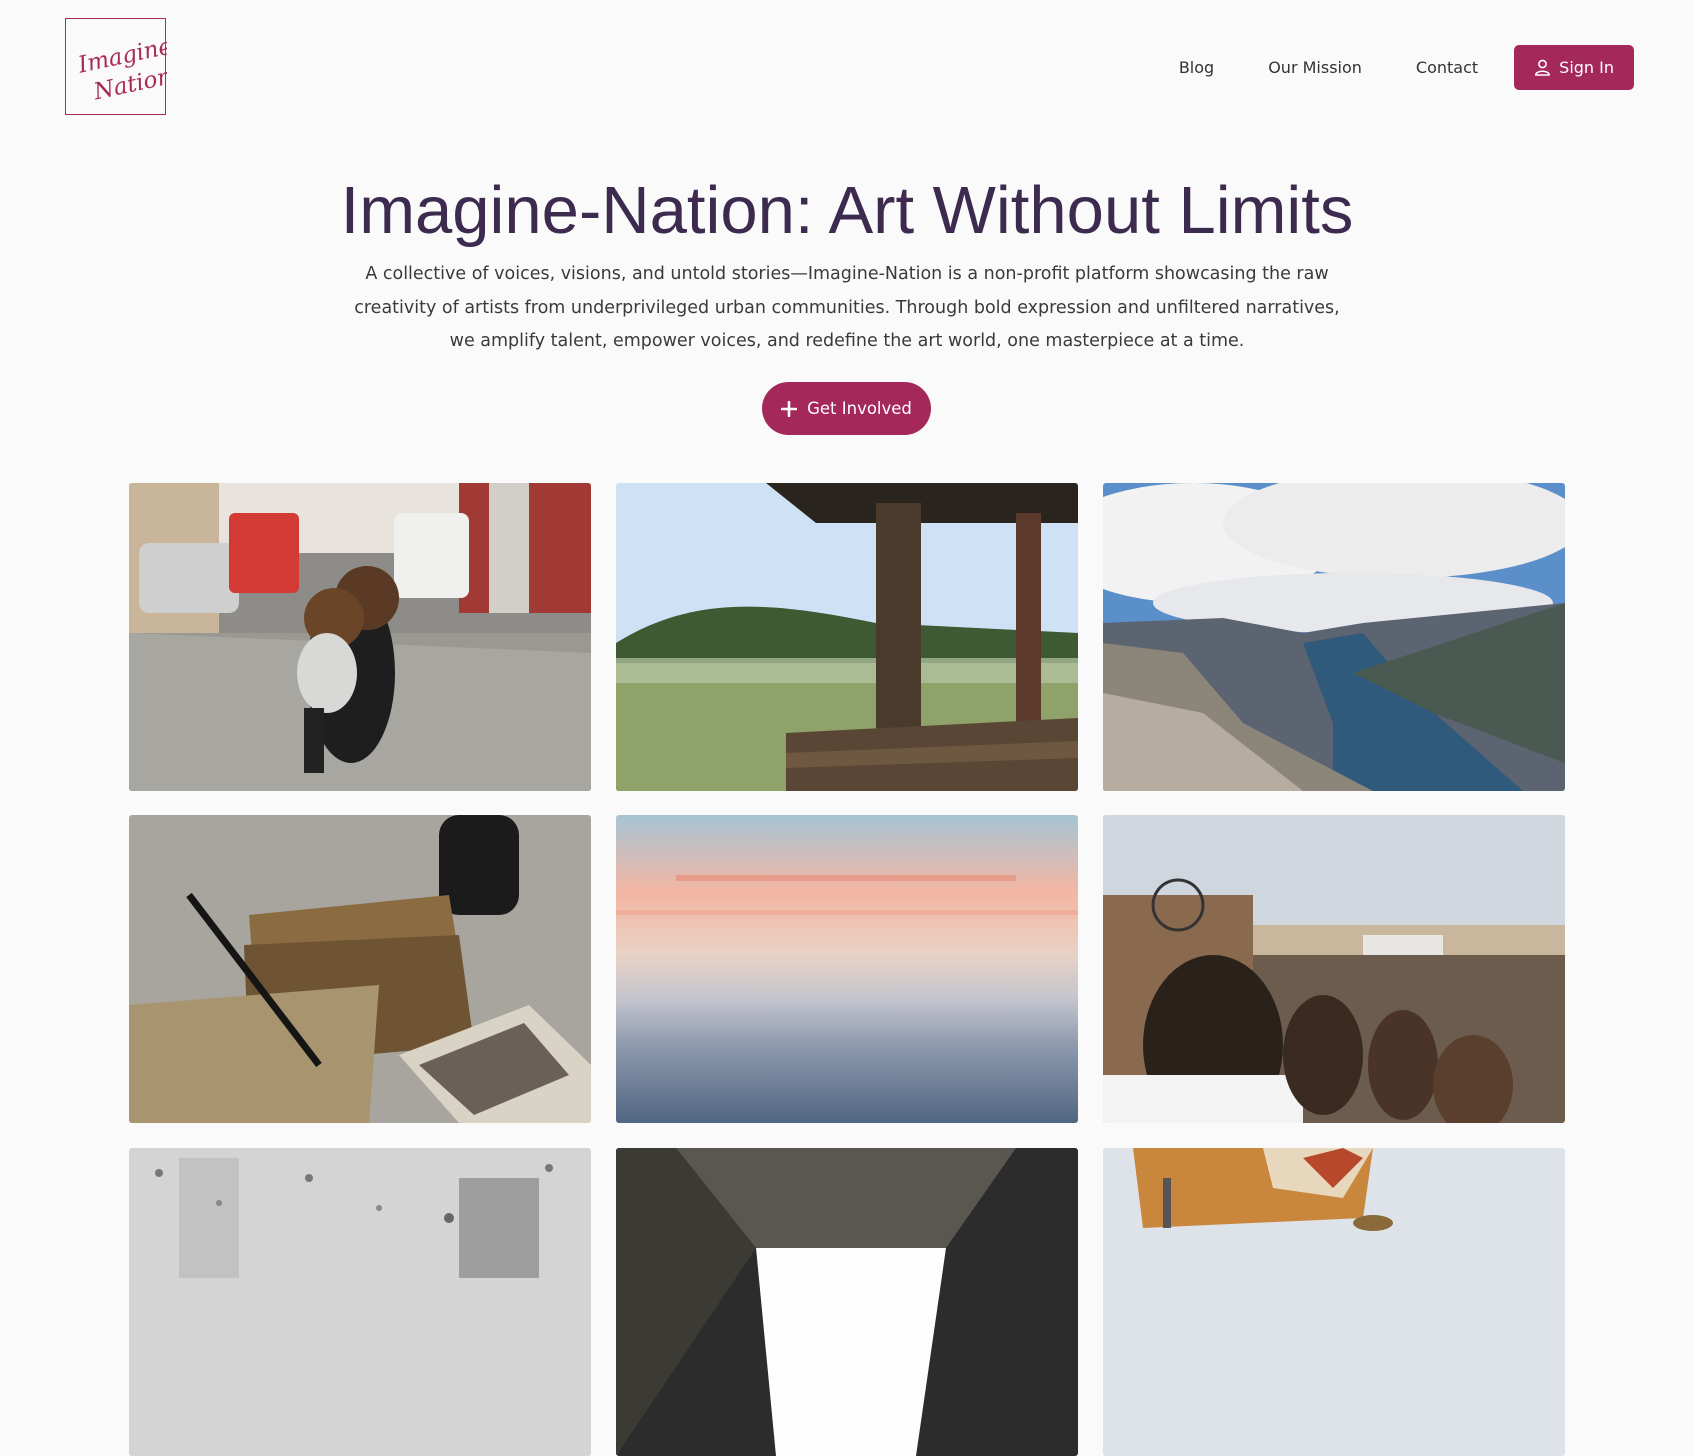 This screenshot has height=1456, width=1694. I want to click on sign-in-label: Sign In, so click(1586, 67).